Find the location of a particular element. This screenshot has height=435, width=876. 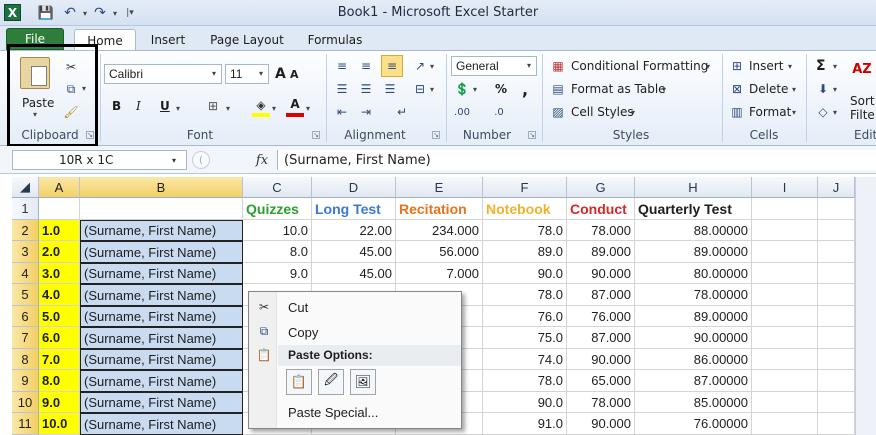

fill-icon: ⬇ is located at coordinates (823, 89).